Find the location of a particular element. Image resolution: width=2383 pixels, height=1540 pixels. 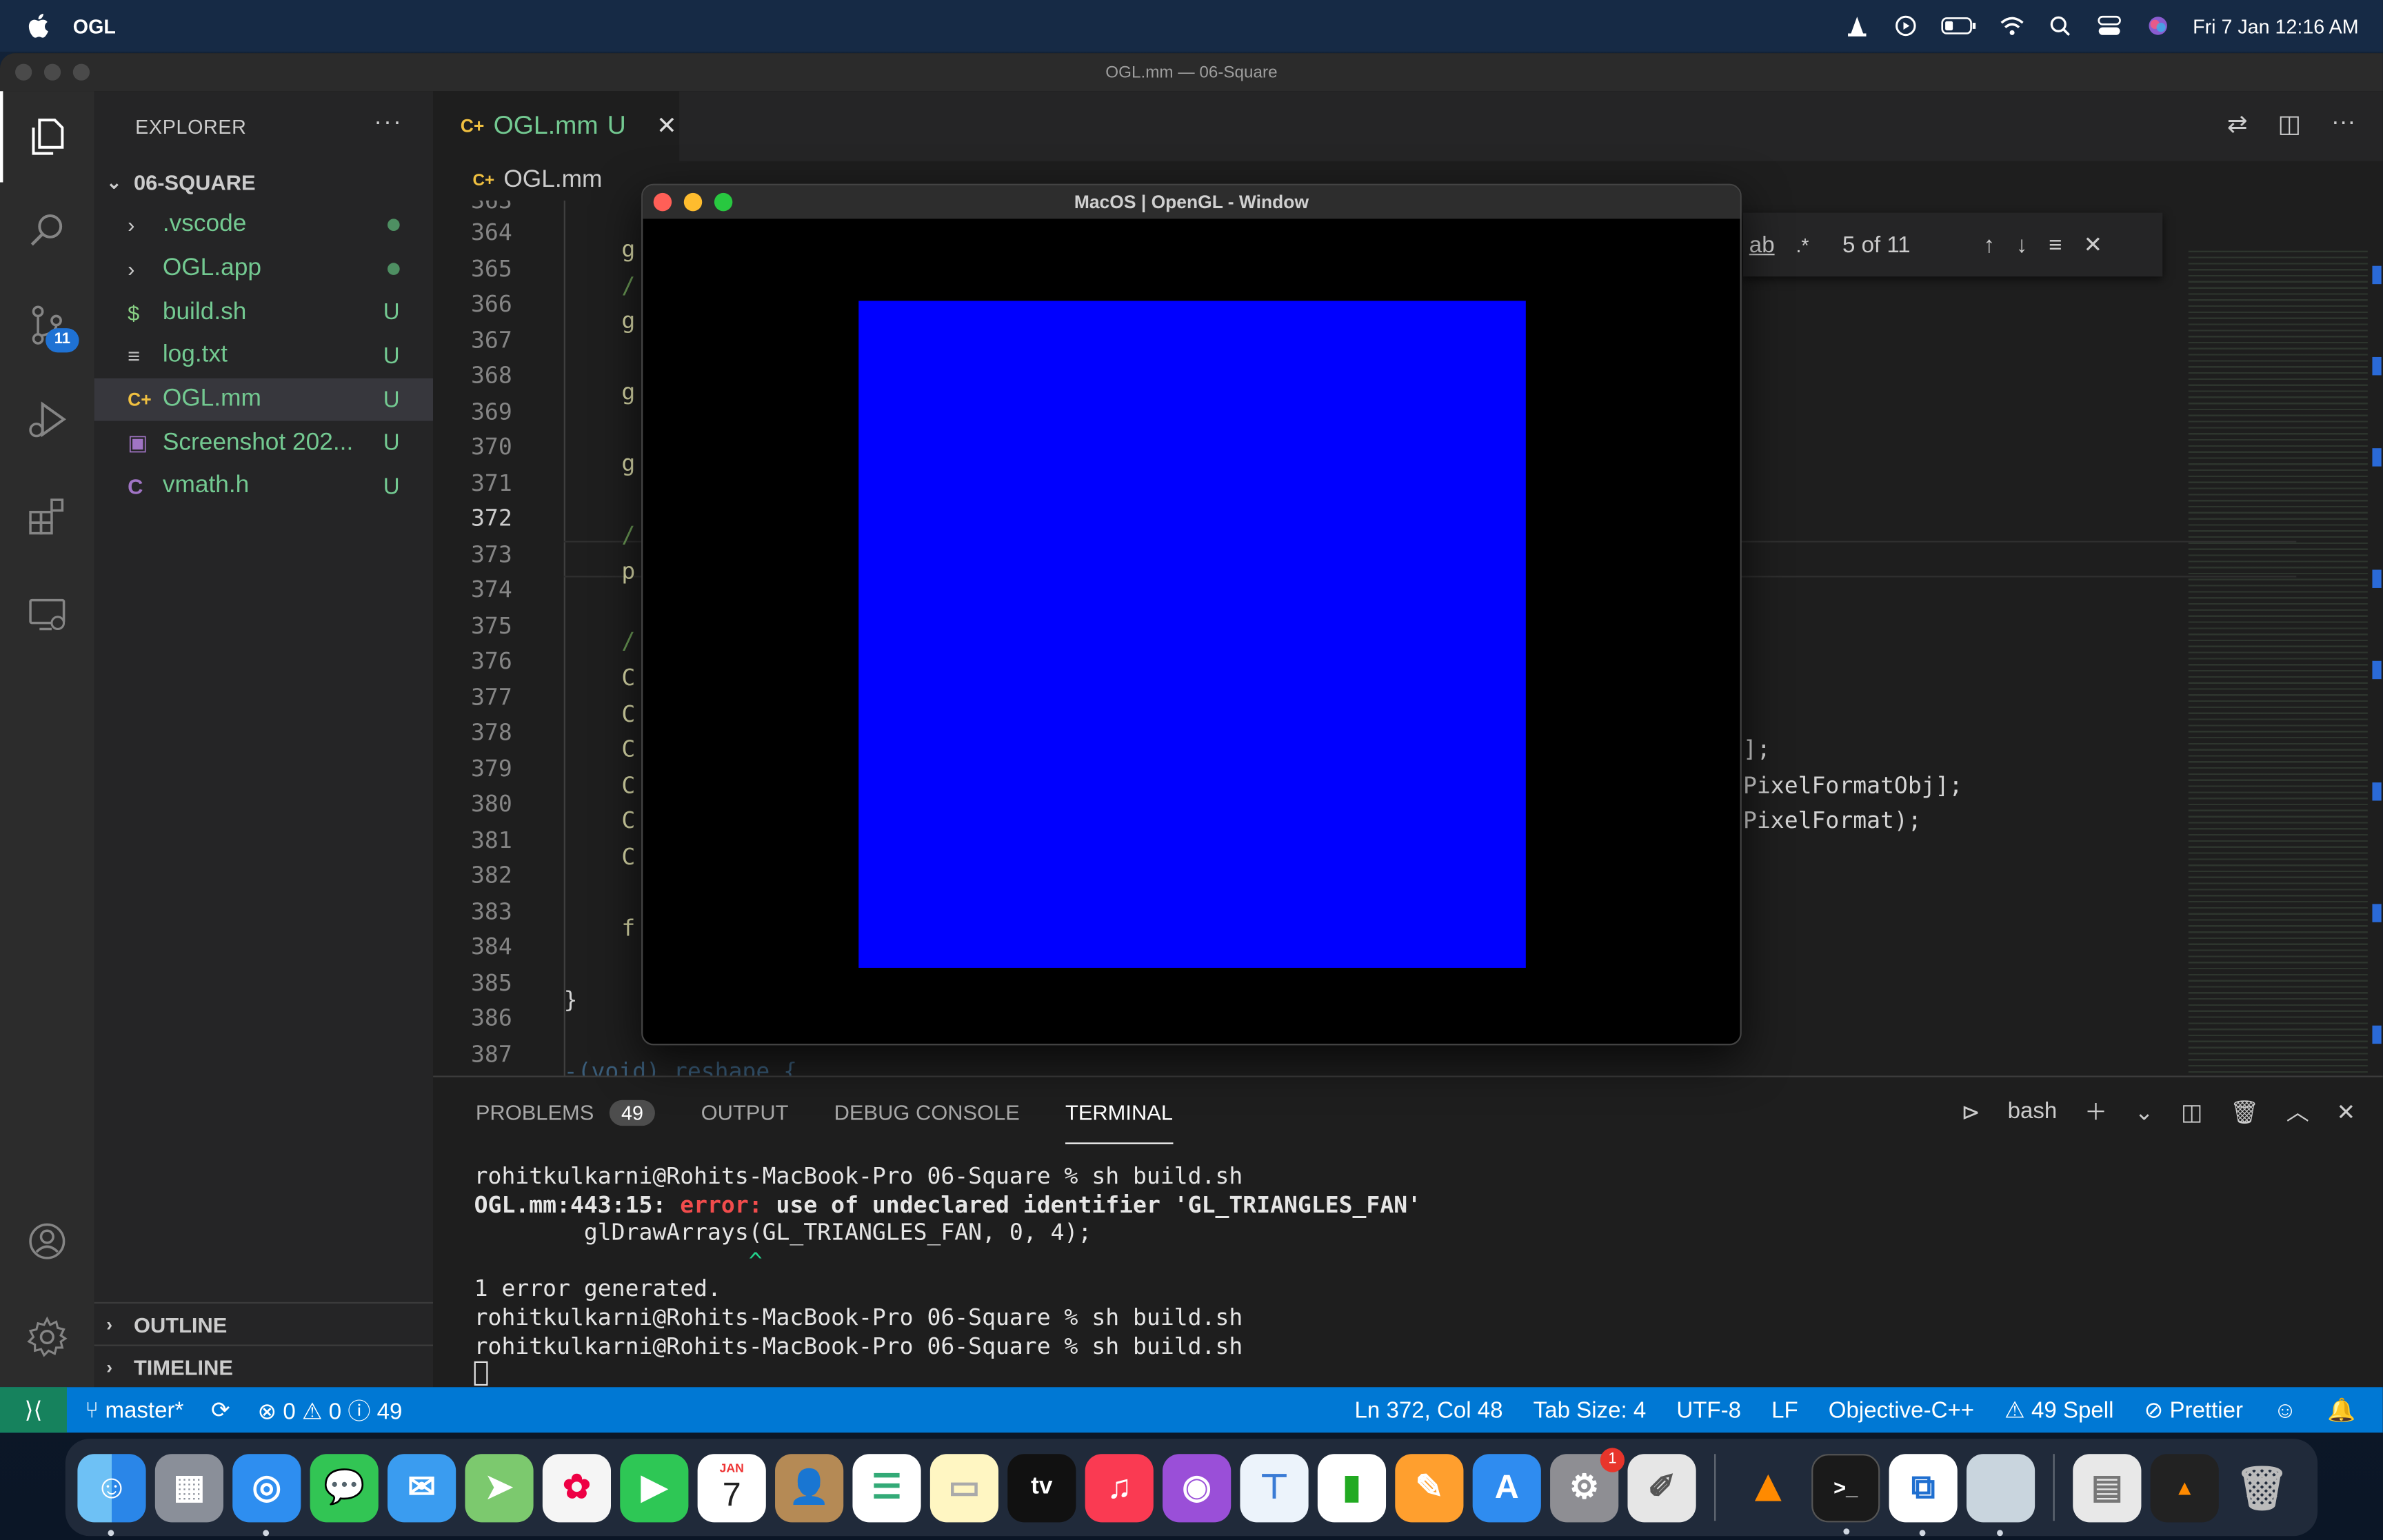

code-fragment: PixelFormat); is located at coordinates (1832, 821).